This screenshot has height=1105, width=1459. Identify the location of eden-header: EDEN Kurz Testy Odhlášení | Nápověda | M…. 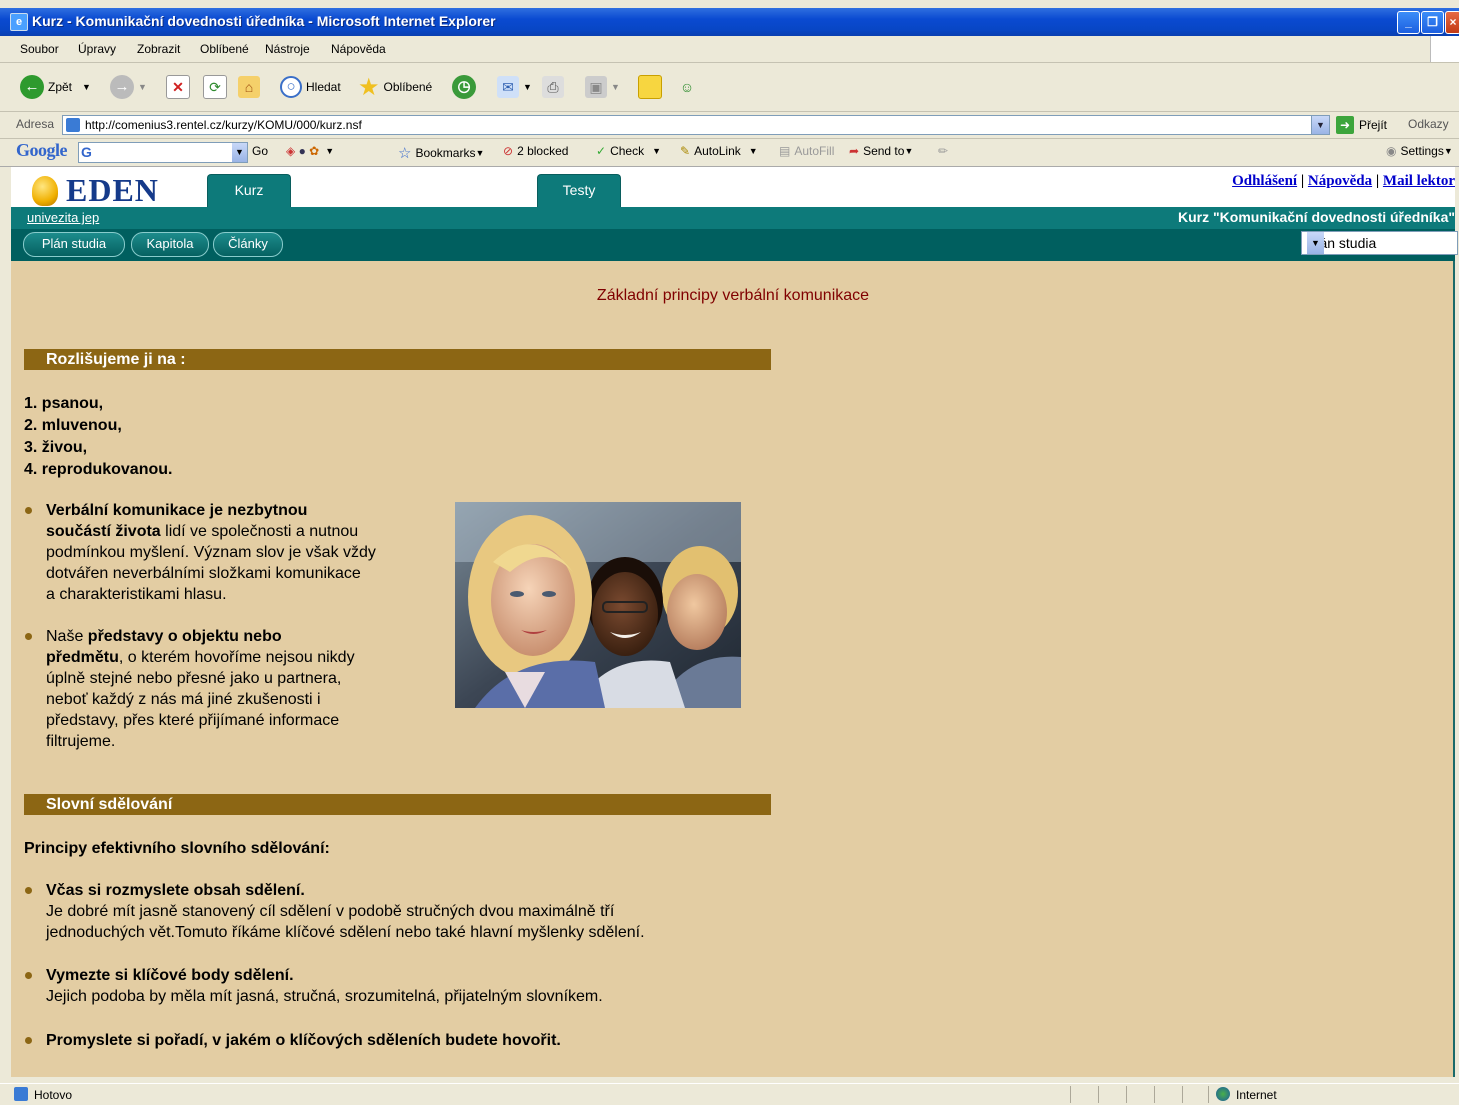
(733, 187).